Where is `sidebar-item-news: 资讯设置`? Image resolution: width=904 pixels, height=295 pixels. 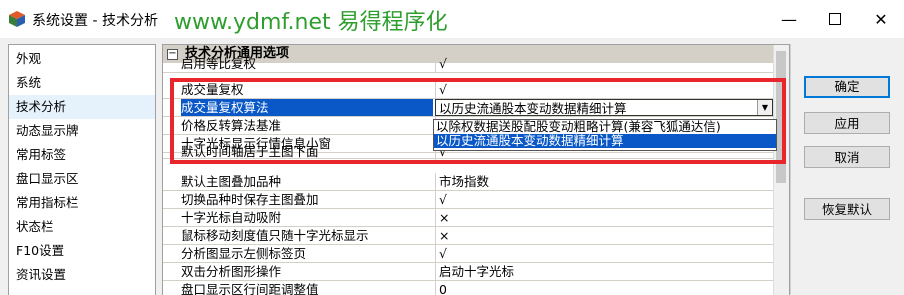 sidebar-item-news: 资讯设置 is located at coordinates (82, 275).